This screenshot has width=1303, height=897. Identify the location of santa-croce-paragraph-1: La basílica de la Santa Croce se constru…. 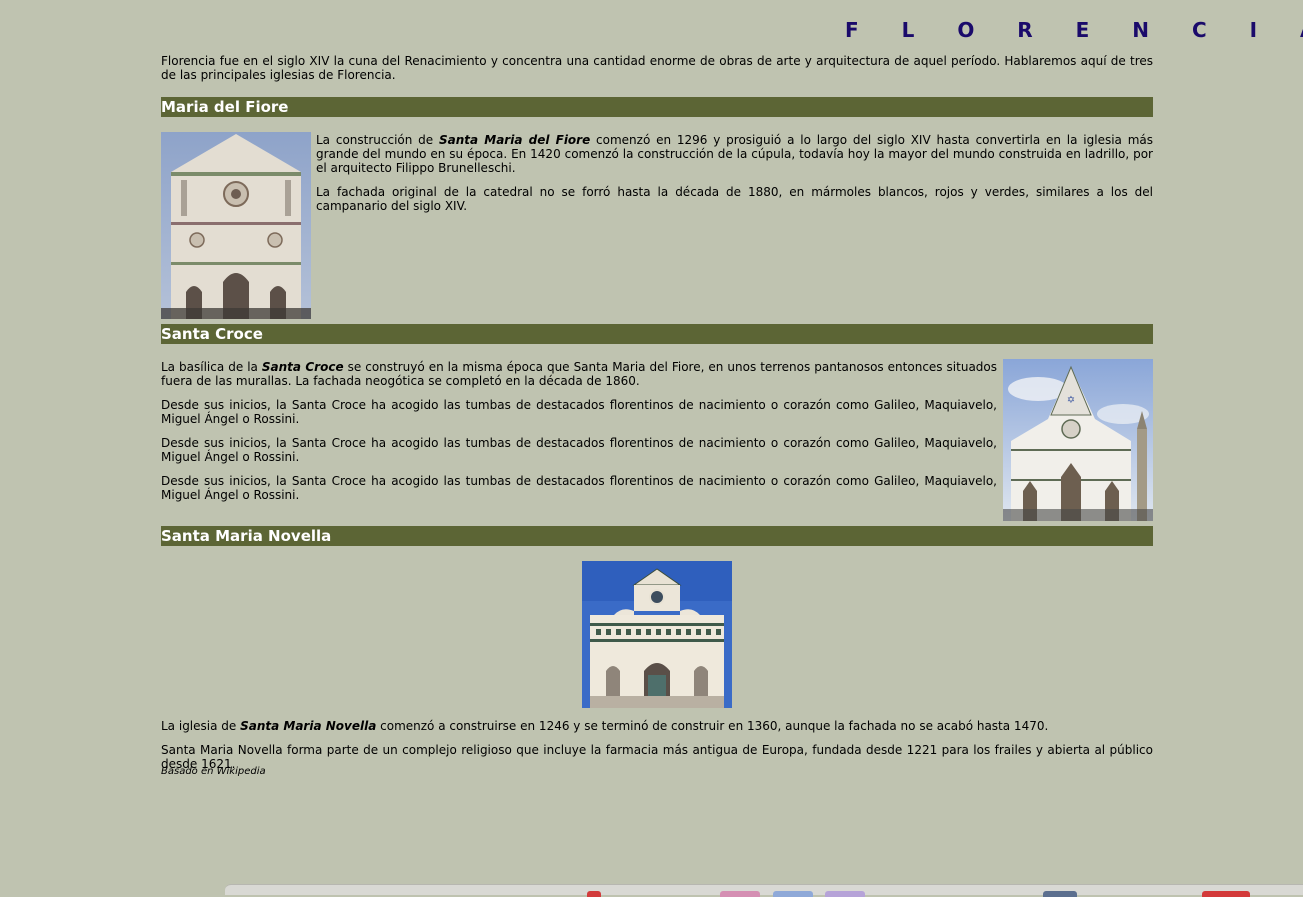
(579, 374).